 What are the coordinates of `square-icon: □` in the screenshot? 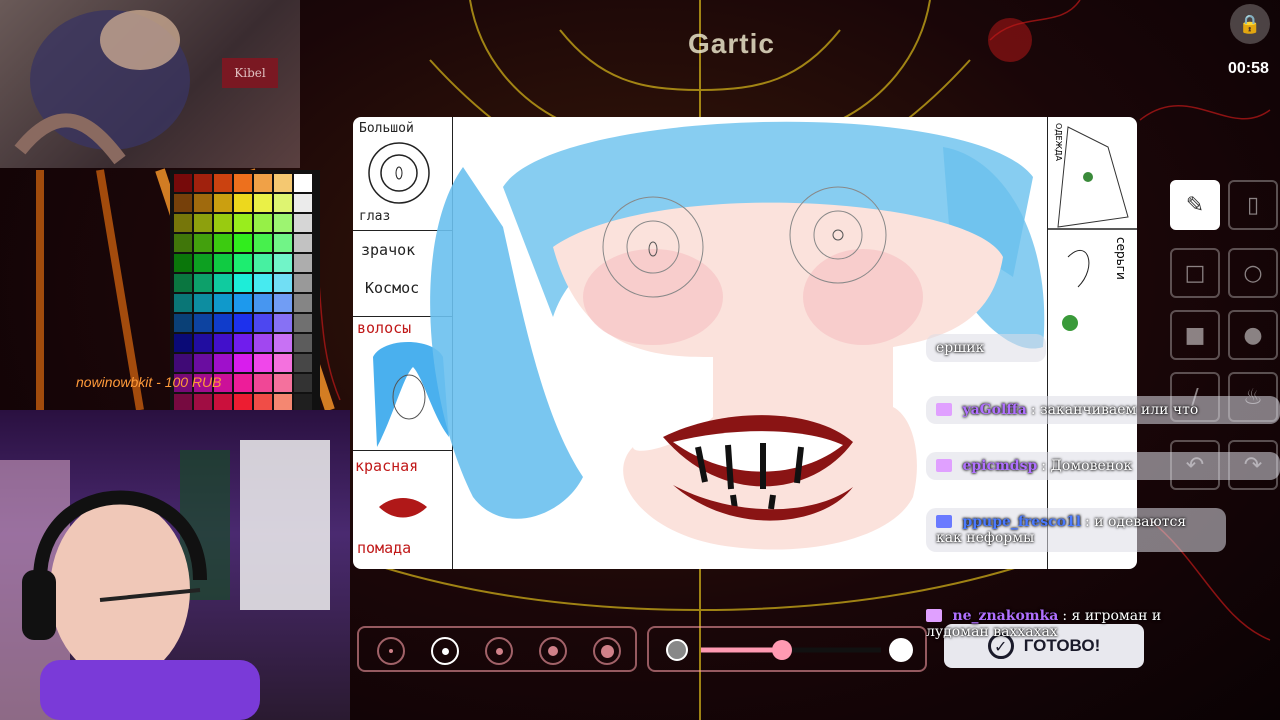 It's located at (1195, 273).